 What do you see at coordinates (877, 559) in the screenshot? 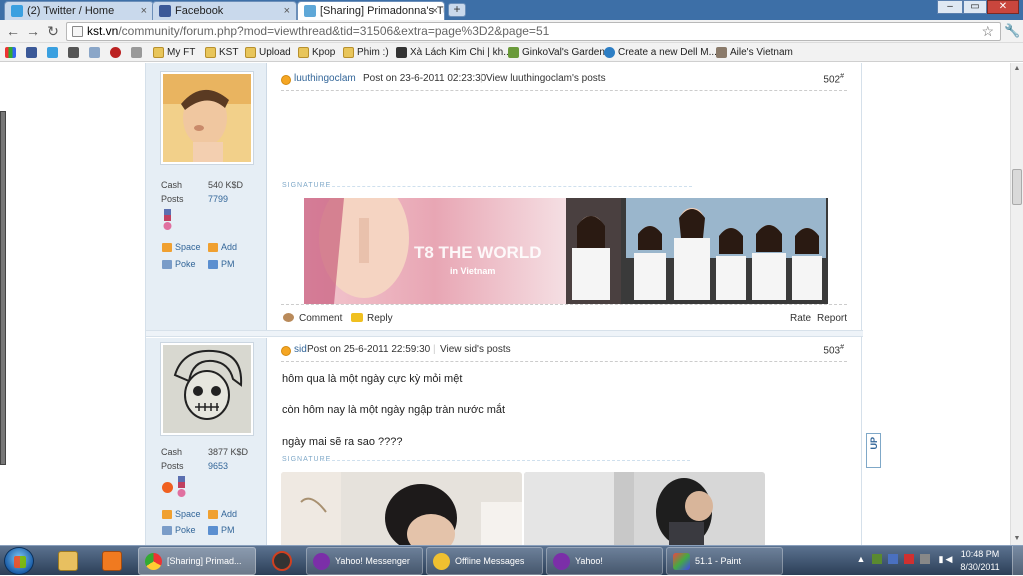
I see `tray-app-icon` at bounding box center [877, 559].